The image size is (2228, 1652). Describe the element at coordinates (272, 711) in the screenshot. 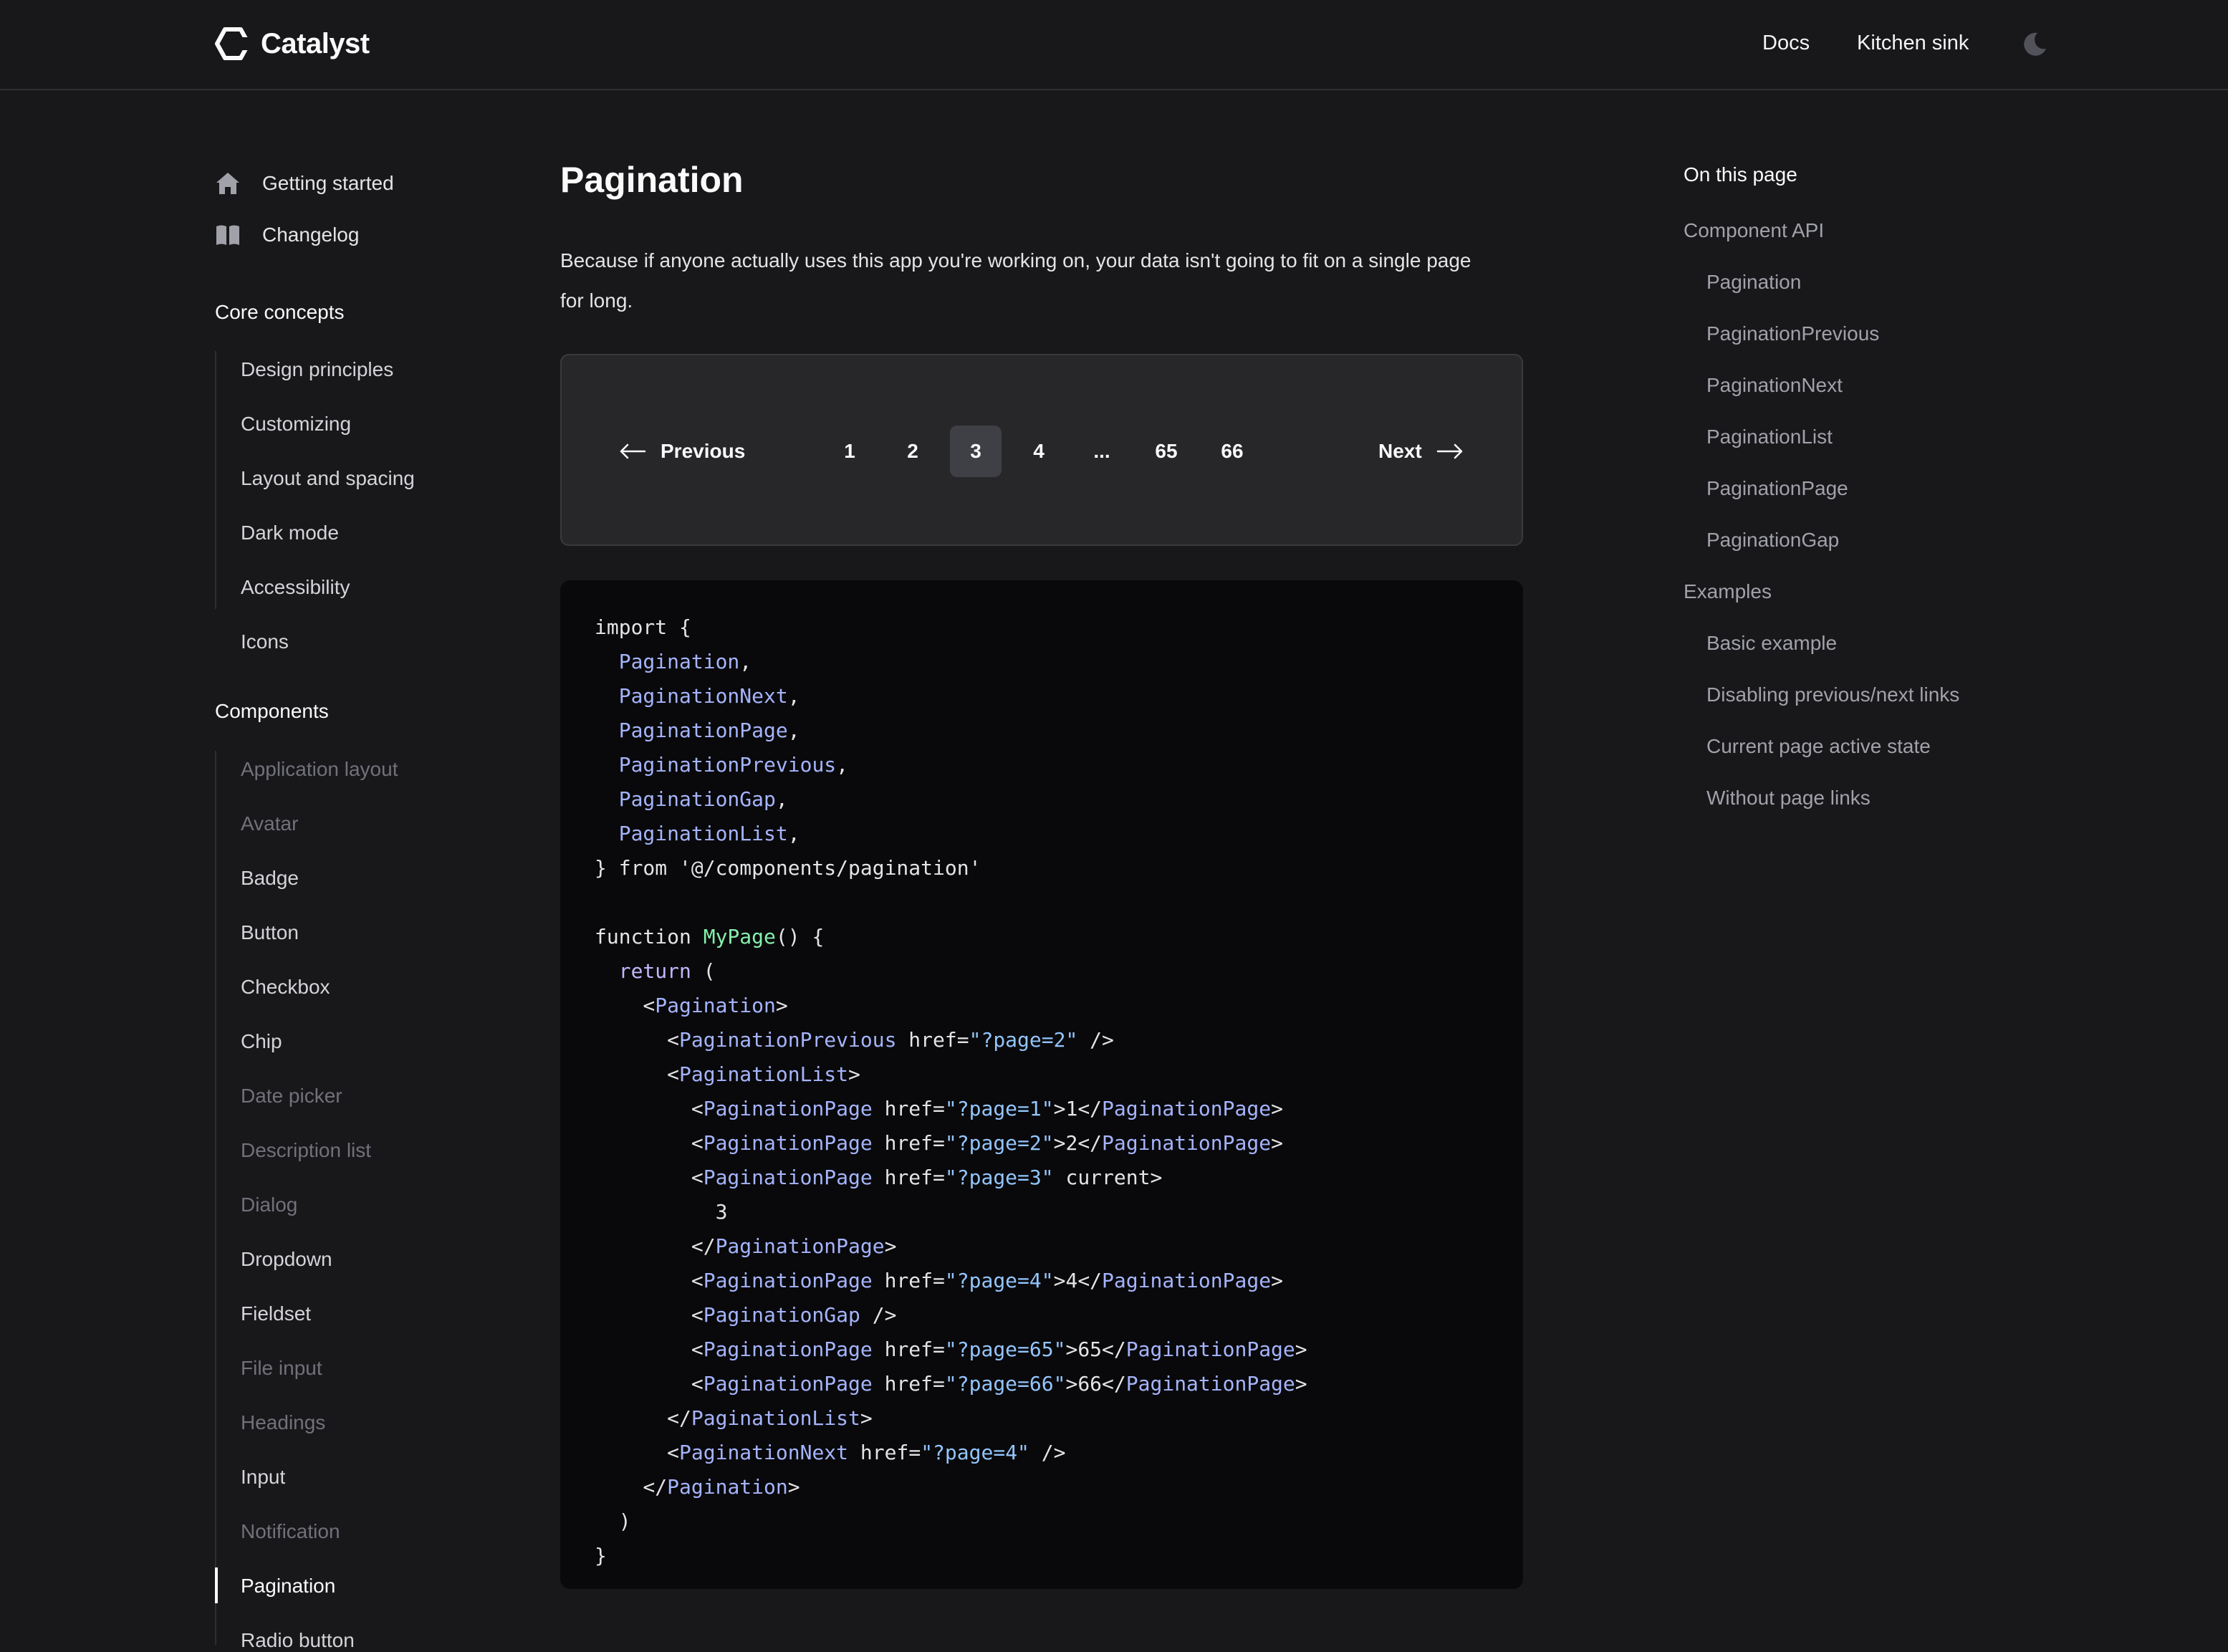

I see `section-title-components: Components` at that location.